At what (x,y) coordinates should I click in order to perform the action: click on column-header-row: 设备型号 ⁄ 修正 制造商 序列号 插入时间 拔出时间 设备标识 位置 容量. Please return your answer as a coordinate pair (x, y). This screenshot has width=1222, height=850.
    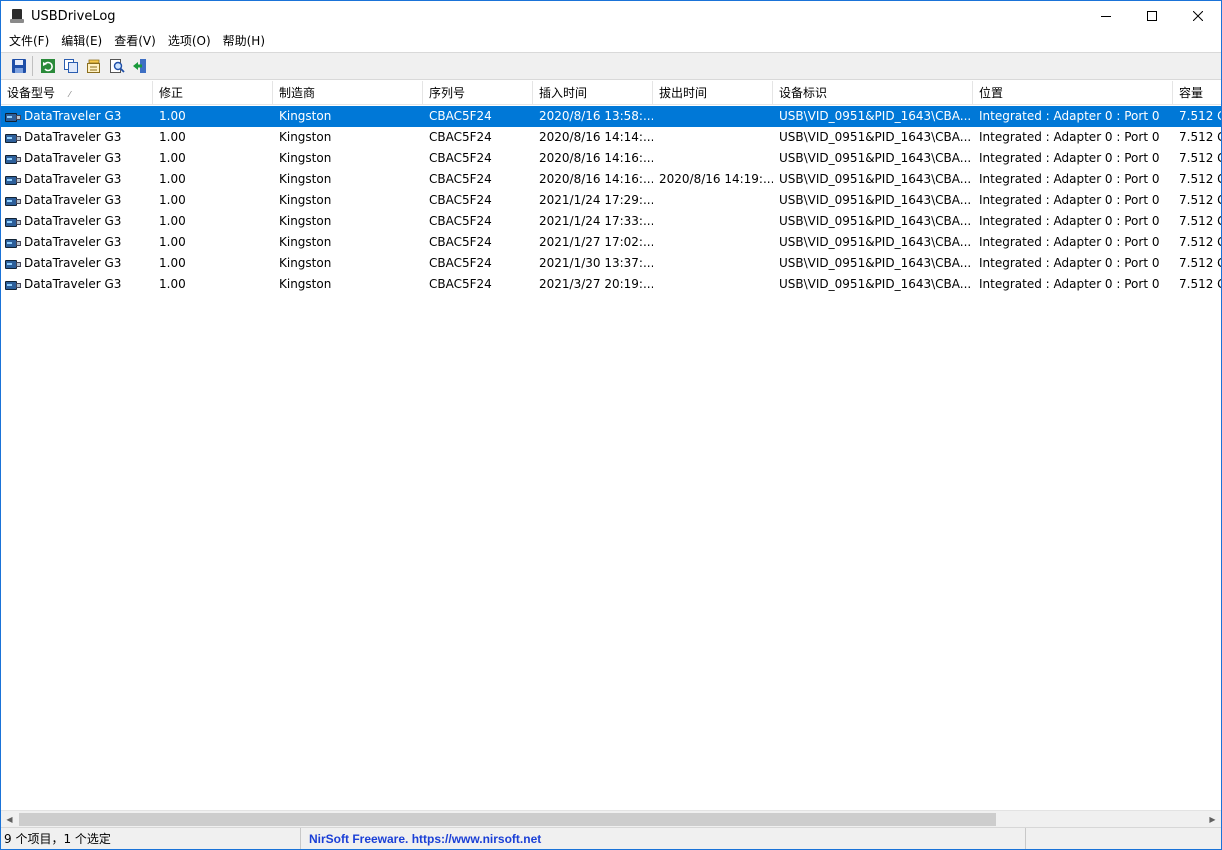
    Looking at the image, I should click on (611, 93).